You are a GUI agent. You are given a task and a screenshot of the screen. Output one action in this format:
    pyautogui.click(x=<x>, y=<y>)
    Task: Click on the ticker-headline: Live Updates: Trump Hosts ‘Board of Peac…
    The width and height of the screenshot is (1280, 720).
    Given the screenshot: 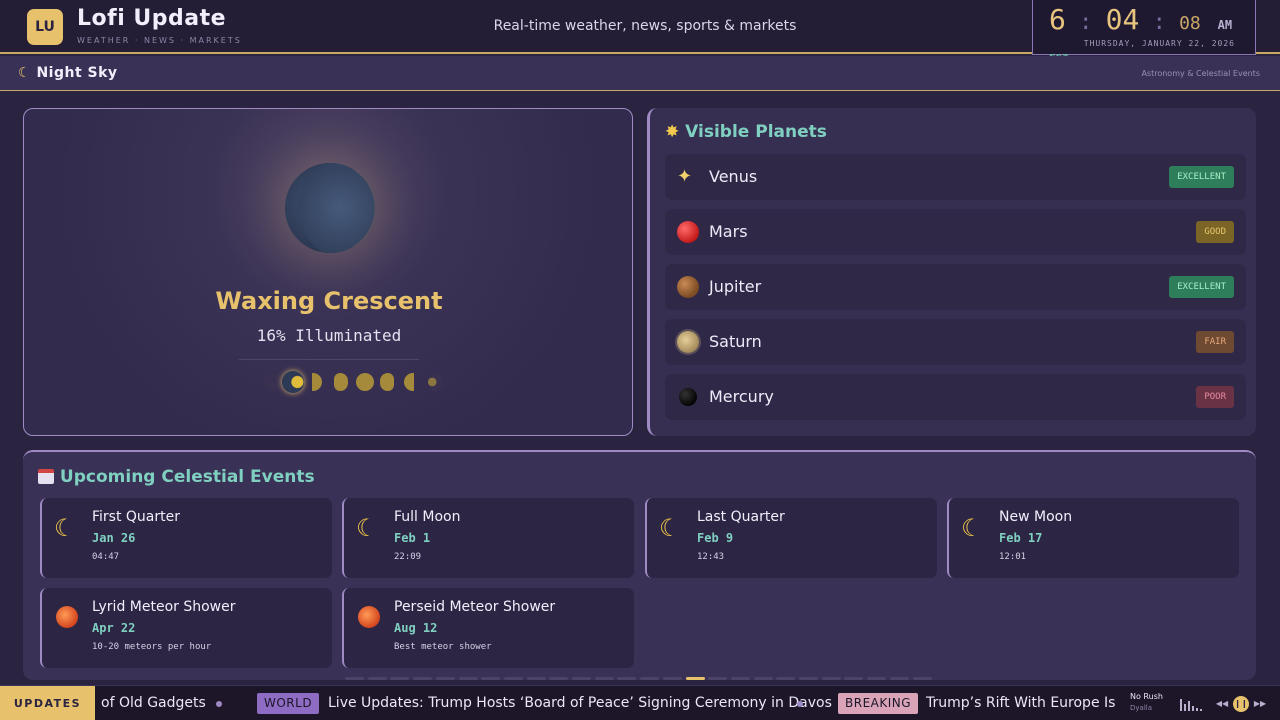 What is the action you would take?
    pyautogui.click(x=580, y=703)
    